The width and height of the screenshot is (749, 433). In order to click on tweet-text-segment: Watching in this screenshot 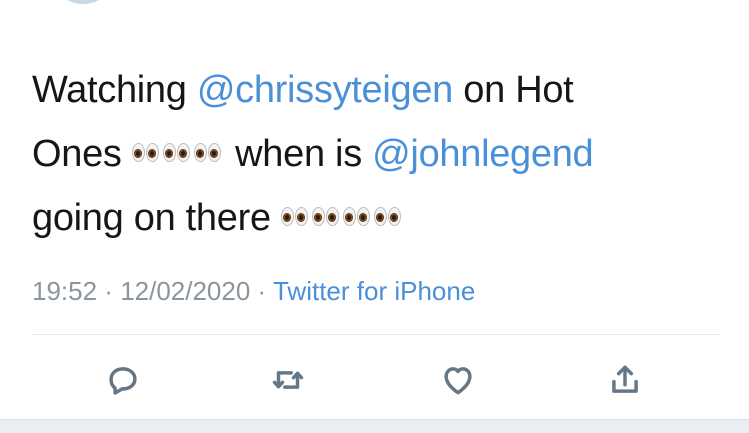, I will do `click(114, 90)`.